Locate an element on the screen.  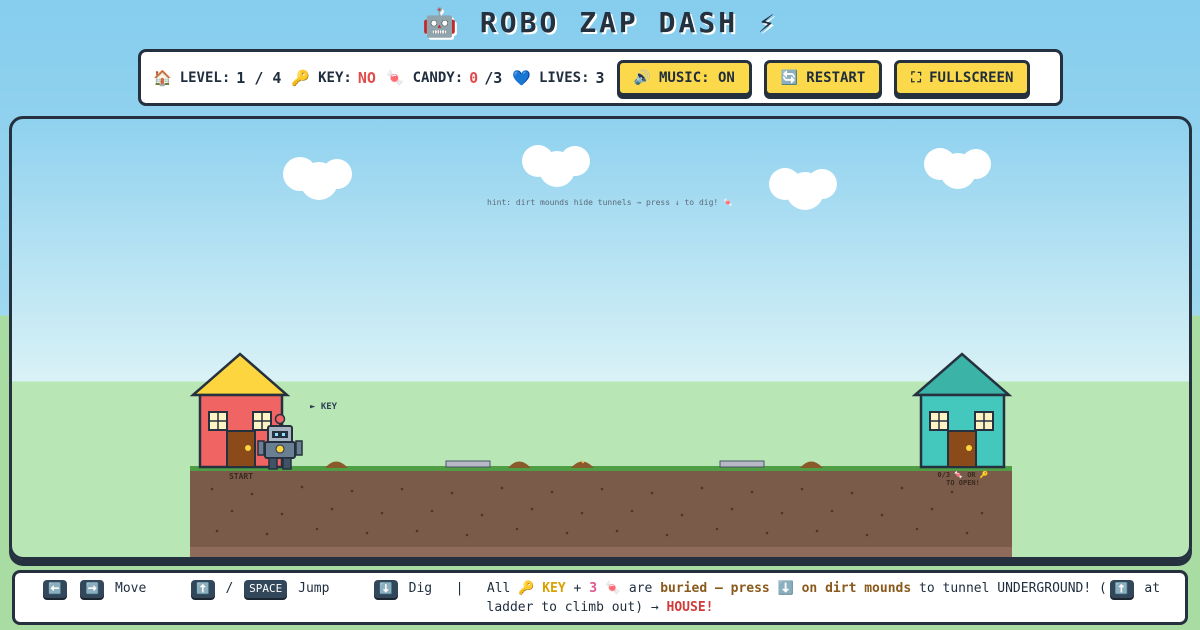
all-text: All is located at coordinates (498, 588).